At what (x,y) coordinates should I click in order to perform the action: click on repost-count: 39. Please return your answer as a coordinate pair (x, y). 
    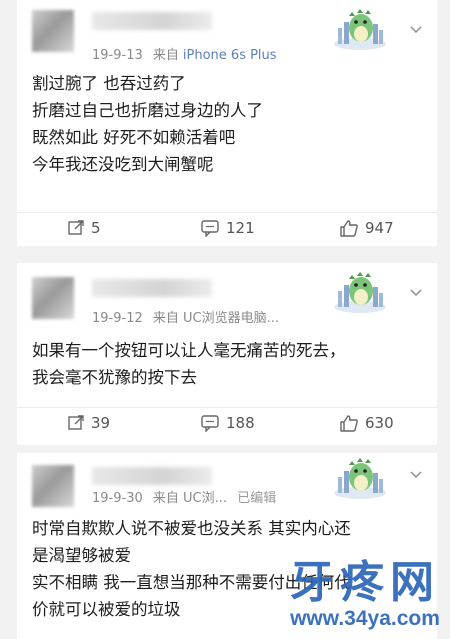
    Looking at the image, I should click on (101, 423).